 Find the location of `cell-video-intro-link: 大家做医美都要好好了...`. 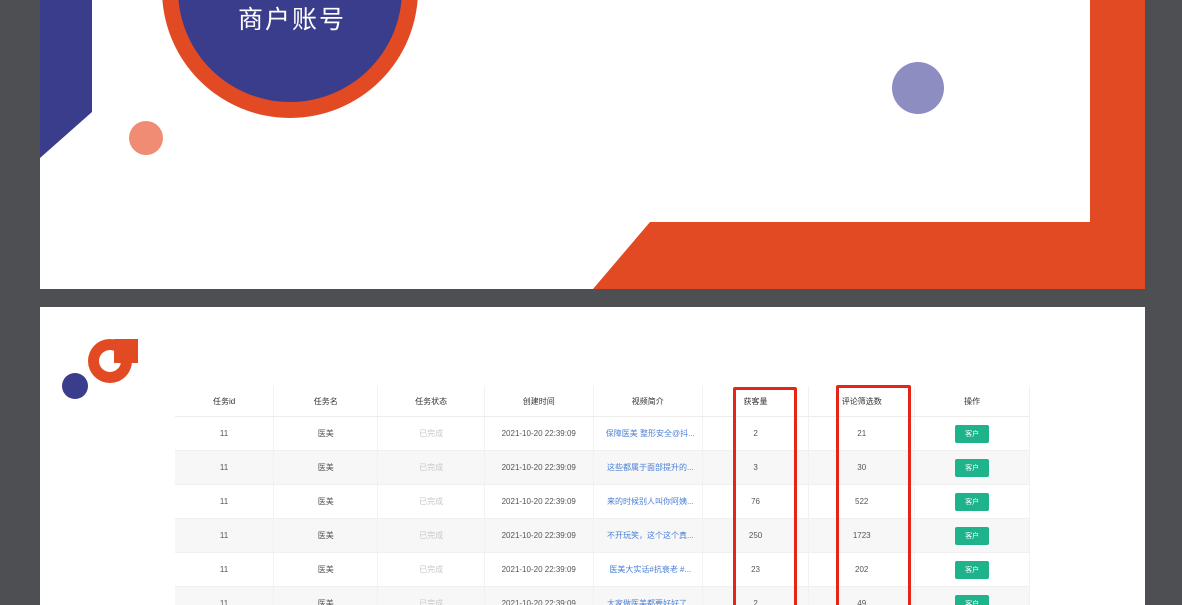

cell-video-intro-link: 大家做医美都要好好了... is located at coordinates (648, 595).